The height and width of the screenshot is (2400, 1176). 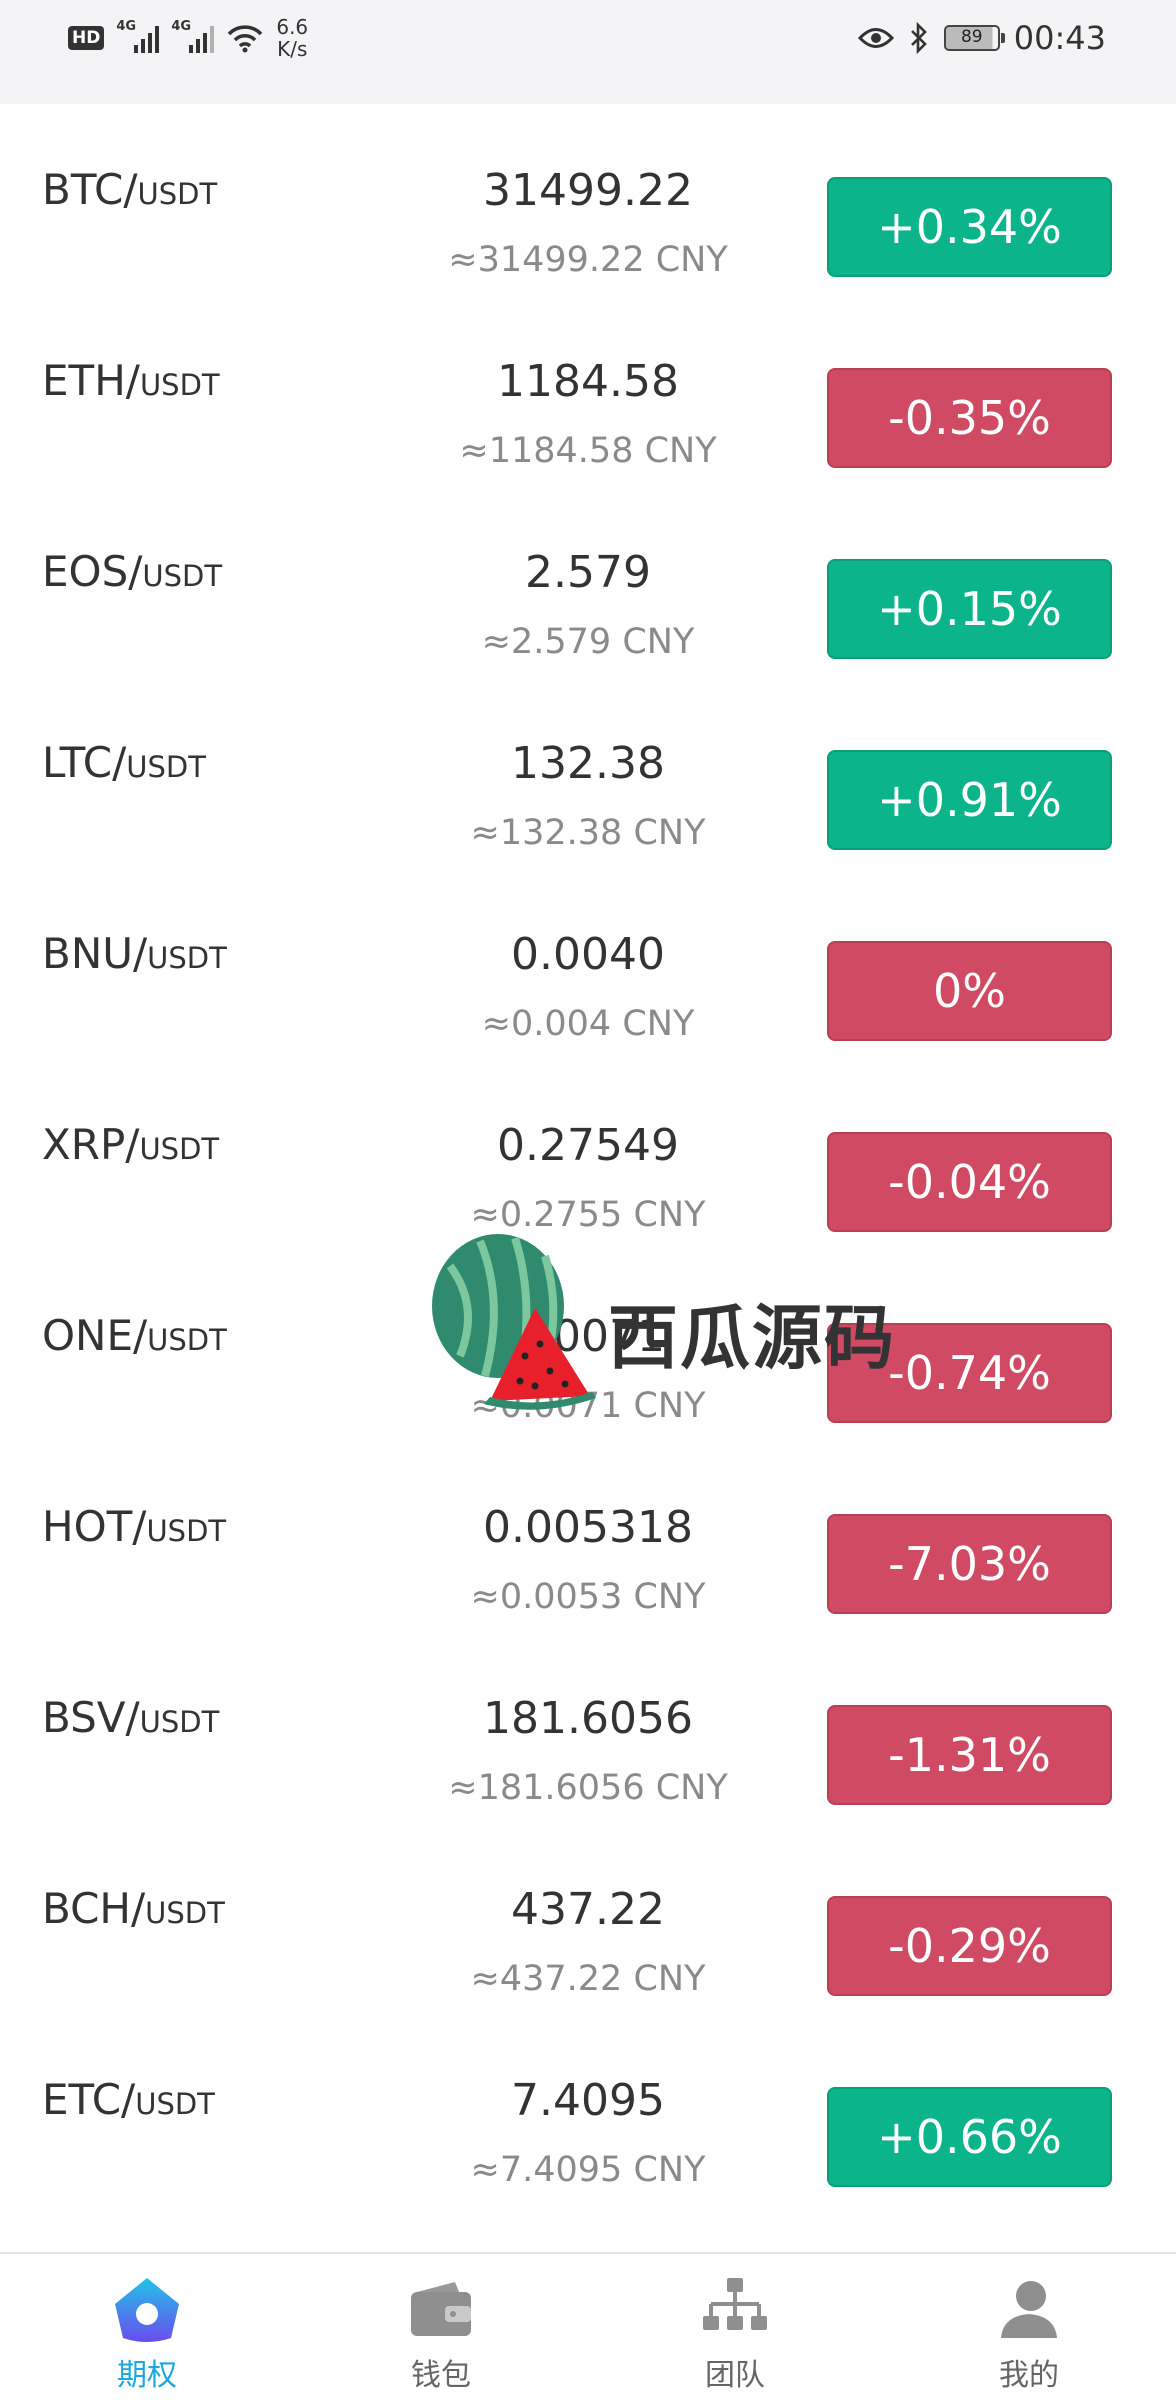 What do you see at coordinates (134, 1526) in the screenshot?
I see `pair-name: HOT/USDT` at bounding box center [134, 1526].